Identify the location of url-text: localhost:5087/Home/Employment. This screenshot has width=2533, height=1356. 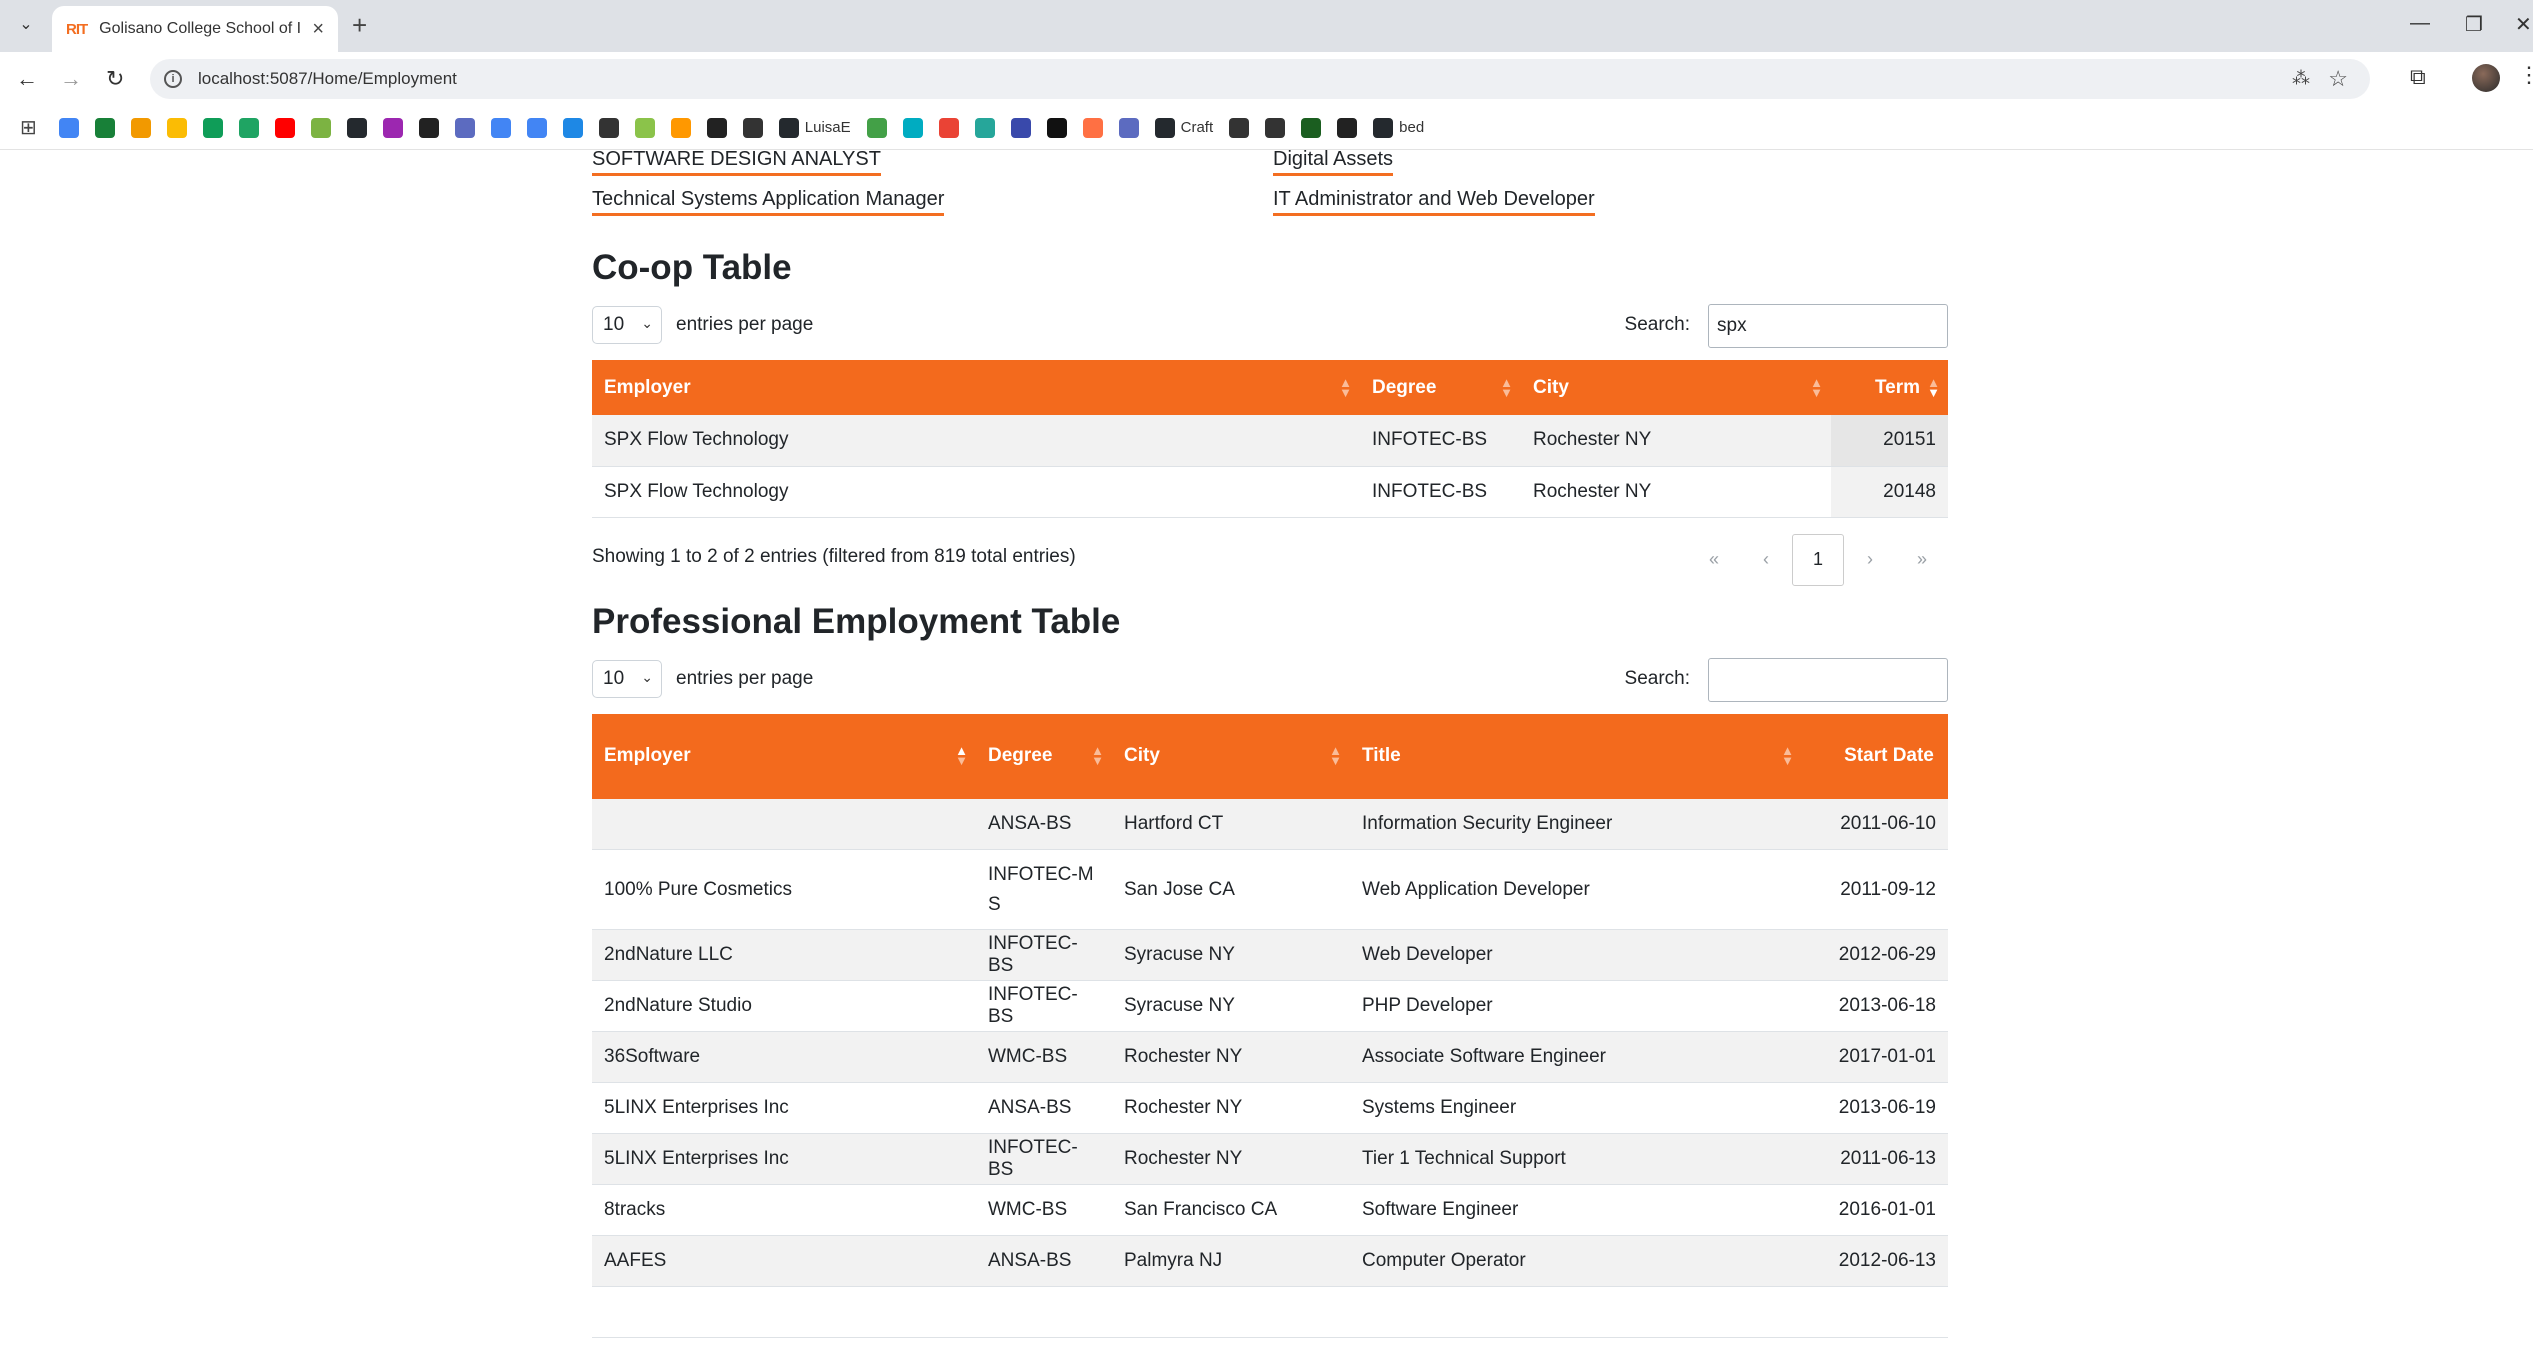
(327, 78).